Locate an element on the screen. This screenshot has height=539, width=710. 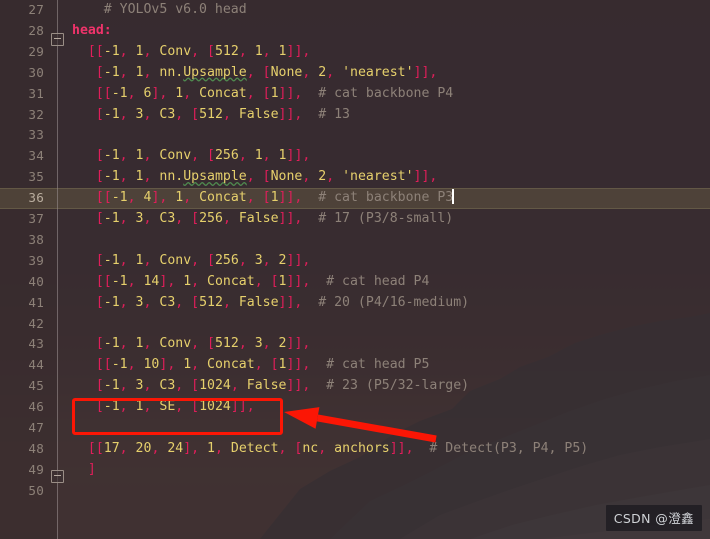
code-line: 39 [-1, 1, Conv, [256, 3, 2]], is located at coordinates (355, 261).